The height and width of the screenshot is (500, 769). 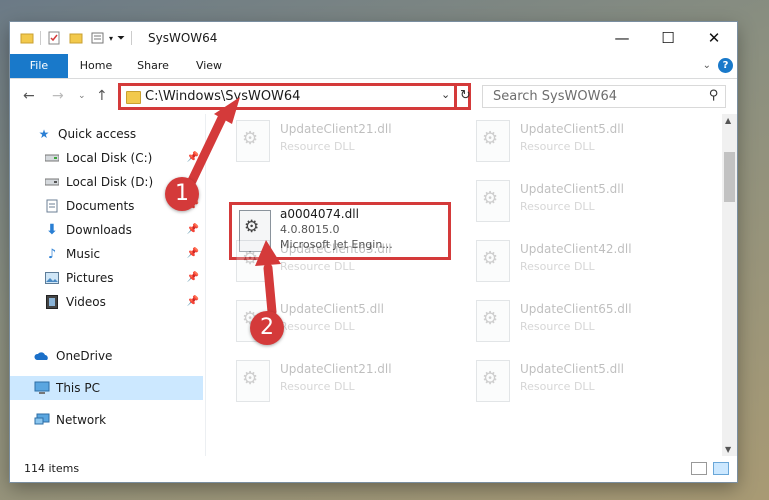 I want to click on arrow-to-file, so click(x=270, y=290).